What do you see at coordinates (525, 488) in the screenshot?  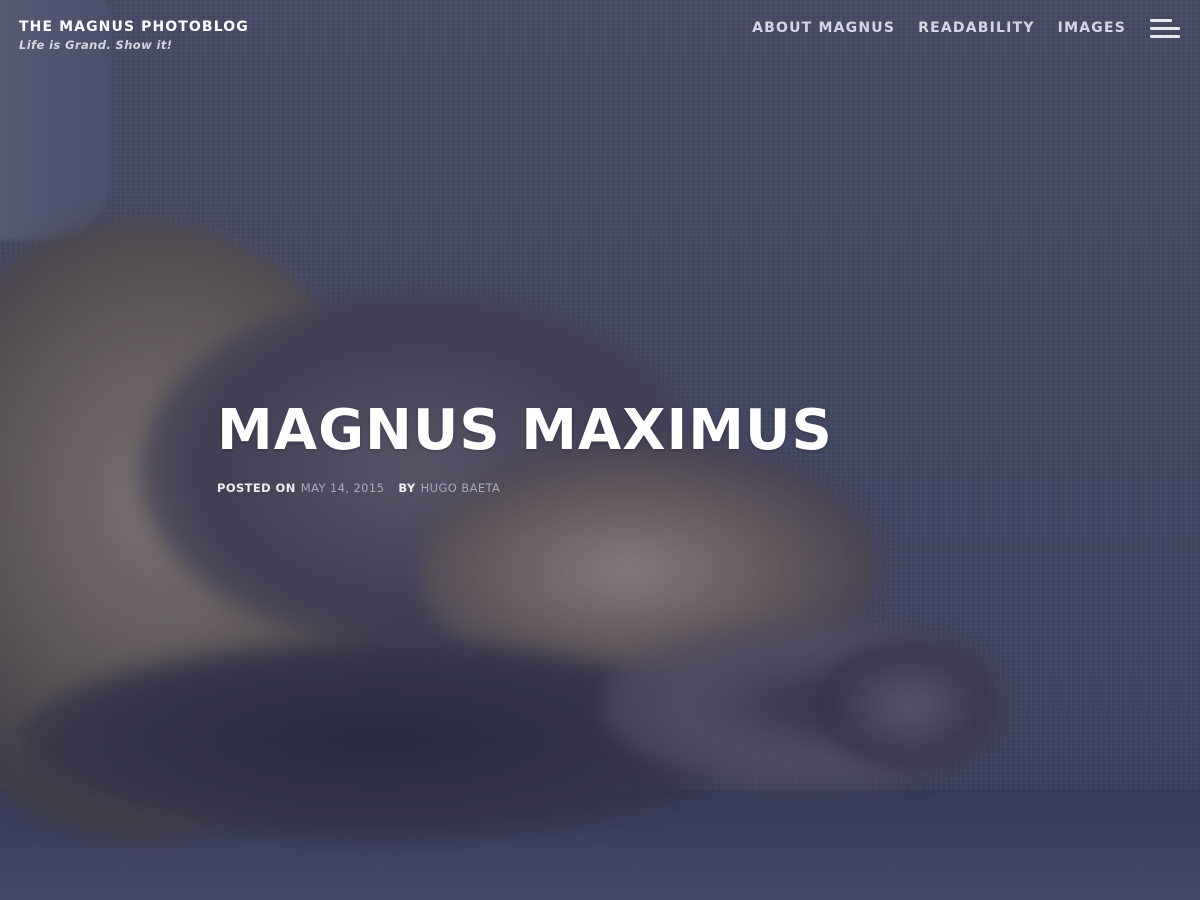 I see `post-meta: POSTED ON MAY 14, 2015 BY HUGO BAETA` at bounding box center [525, 488].